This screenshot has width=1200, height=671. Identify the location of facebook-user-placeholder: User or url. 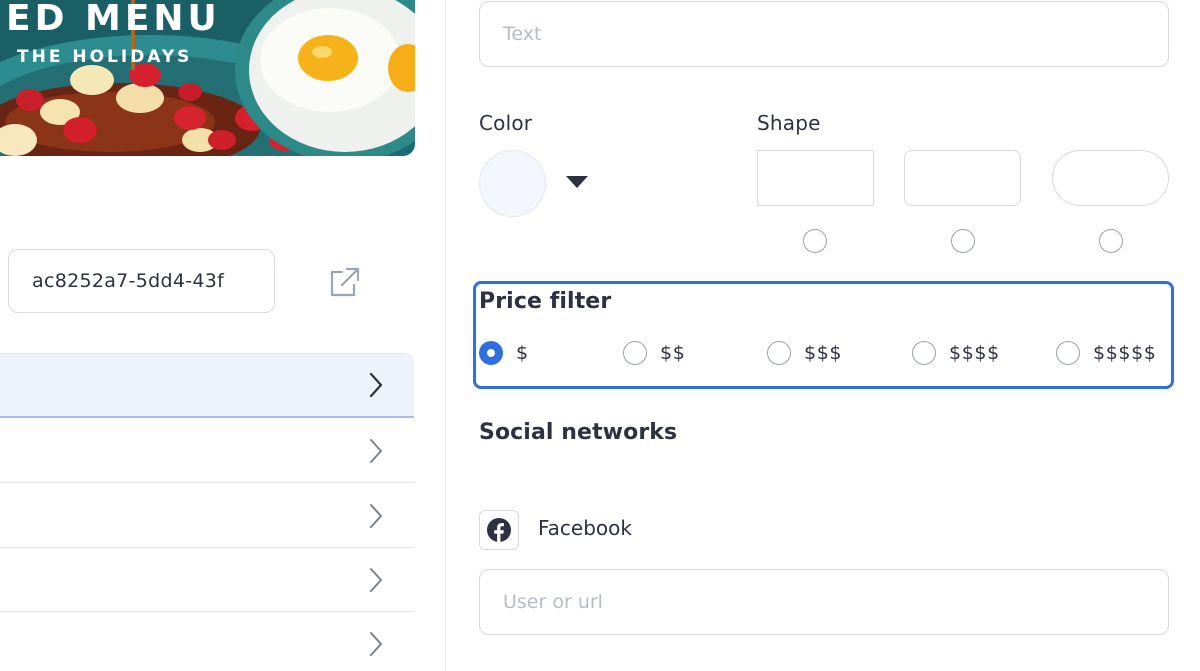
(553, 602).